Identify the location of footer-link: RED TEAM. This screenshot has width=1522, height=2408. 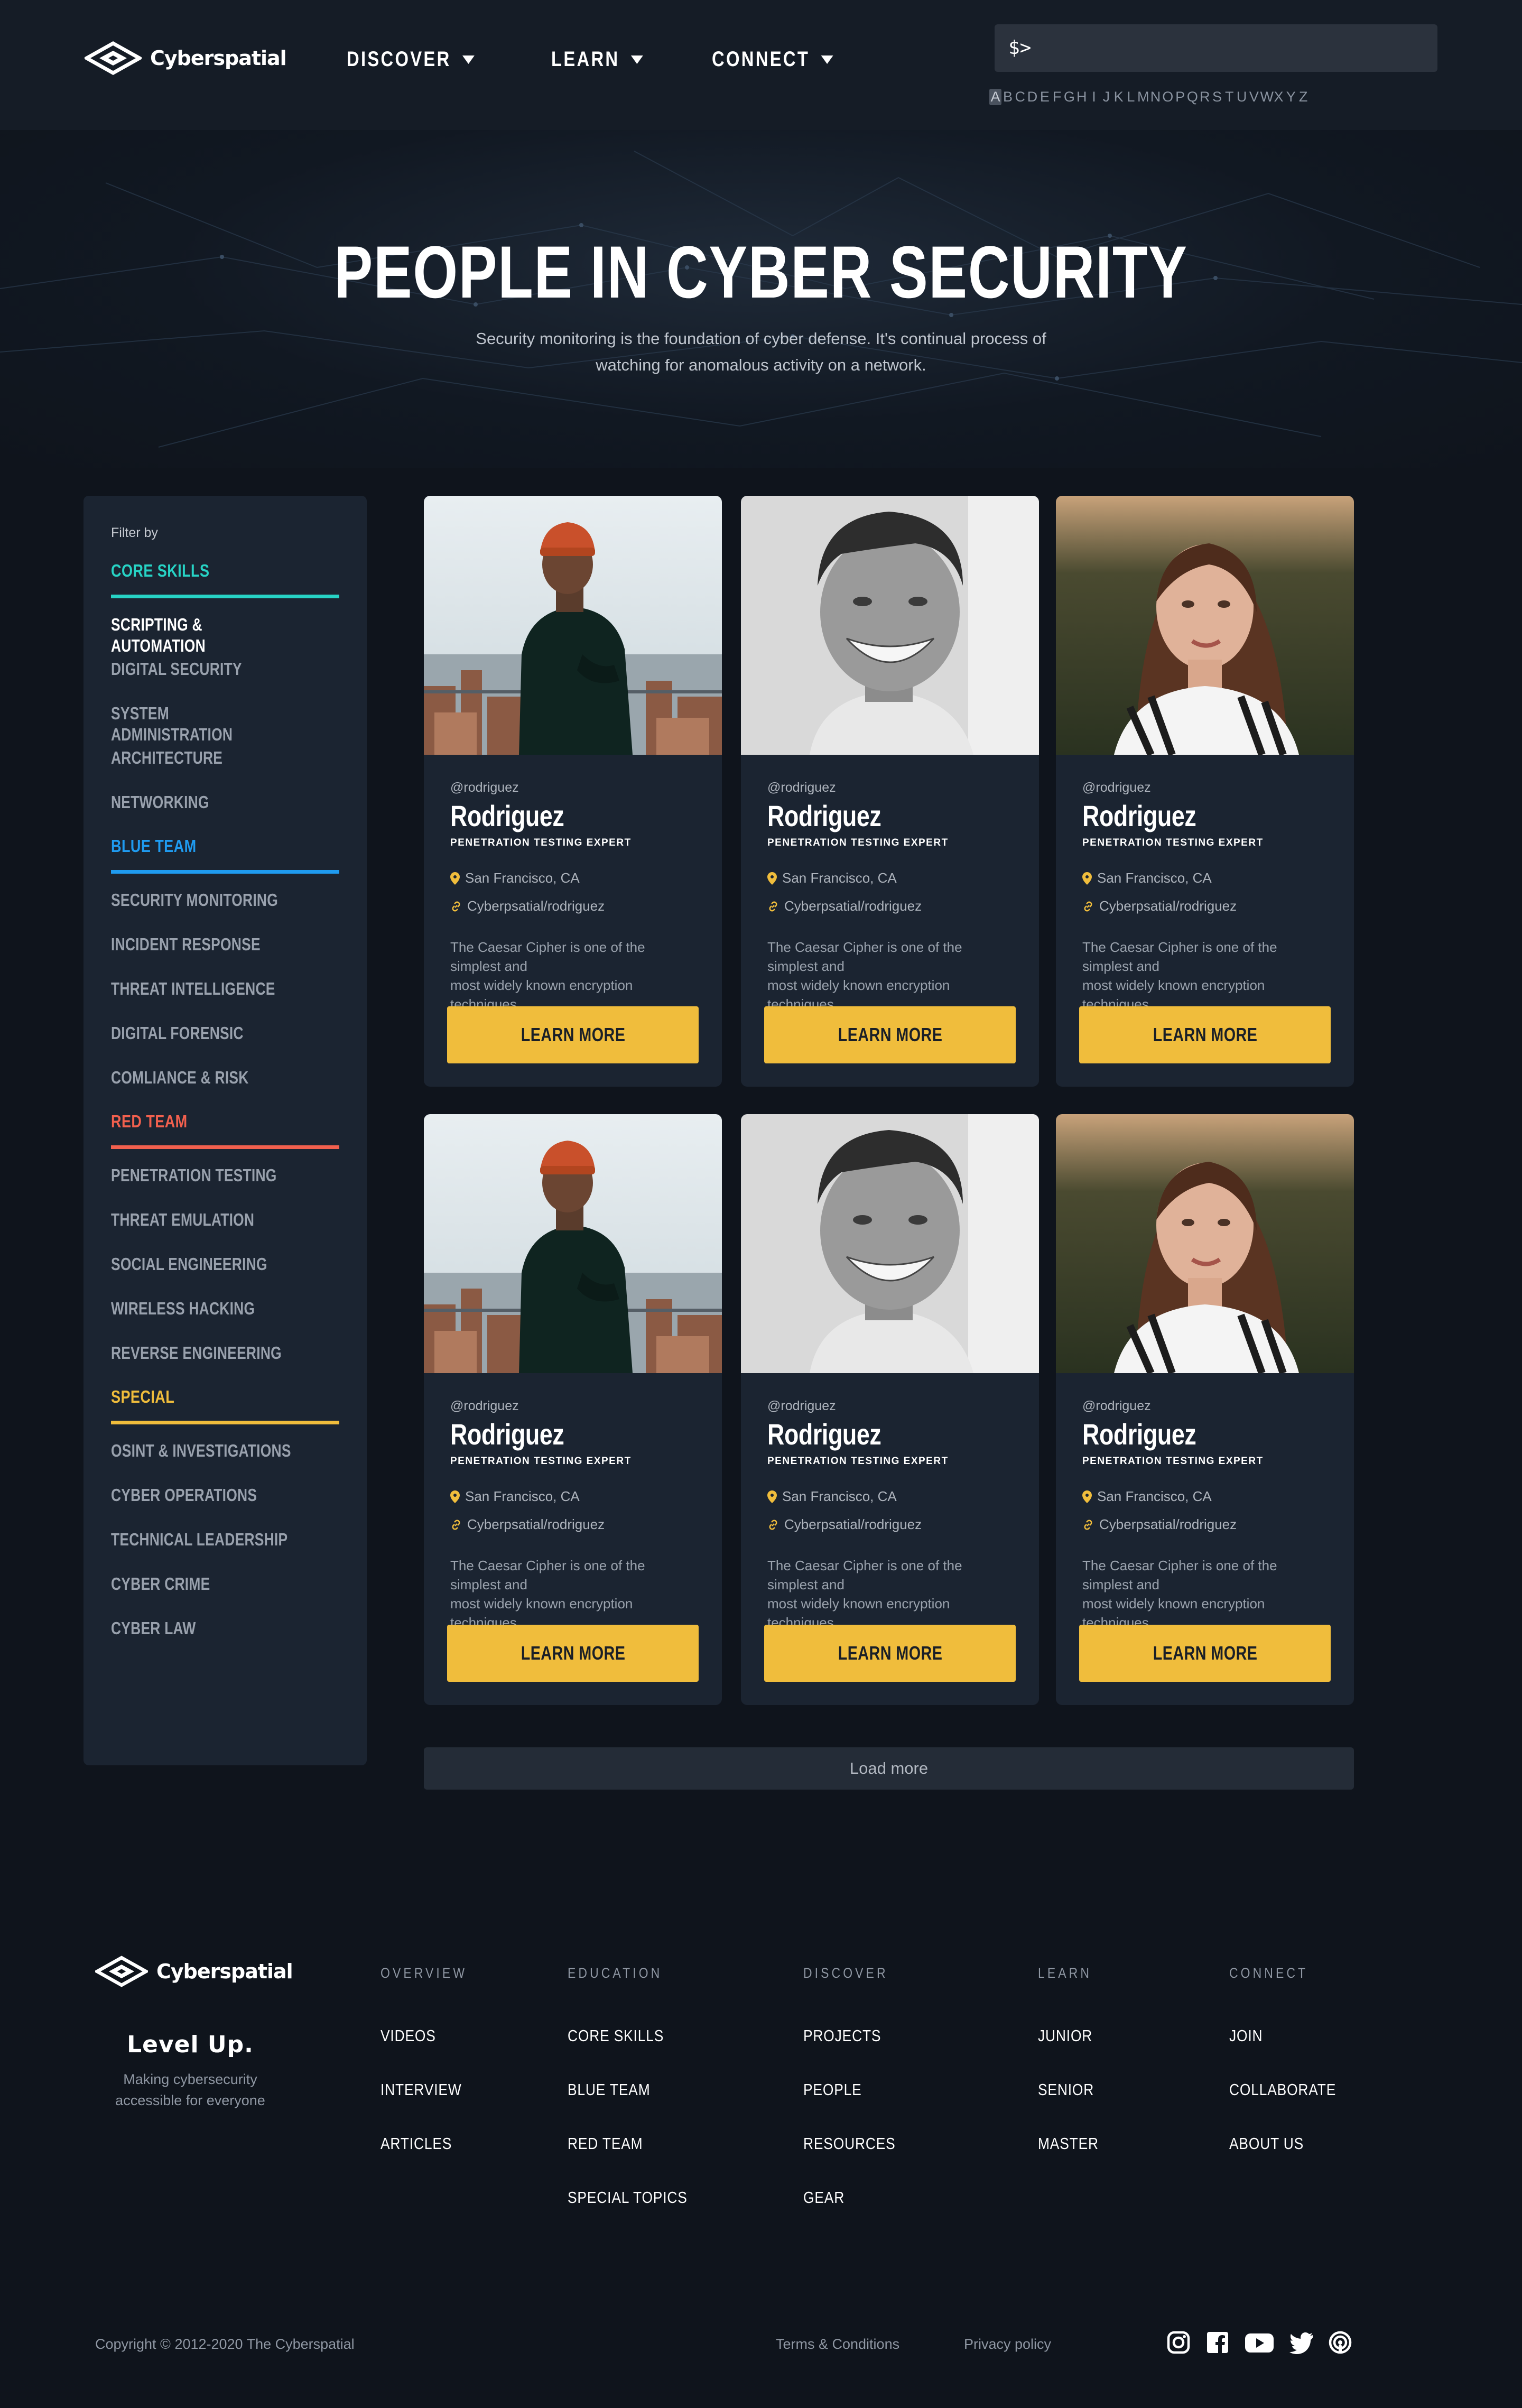
(612, 2143).